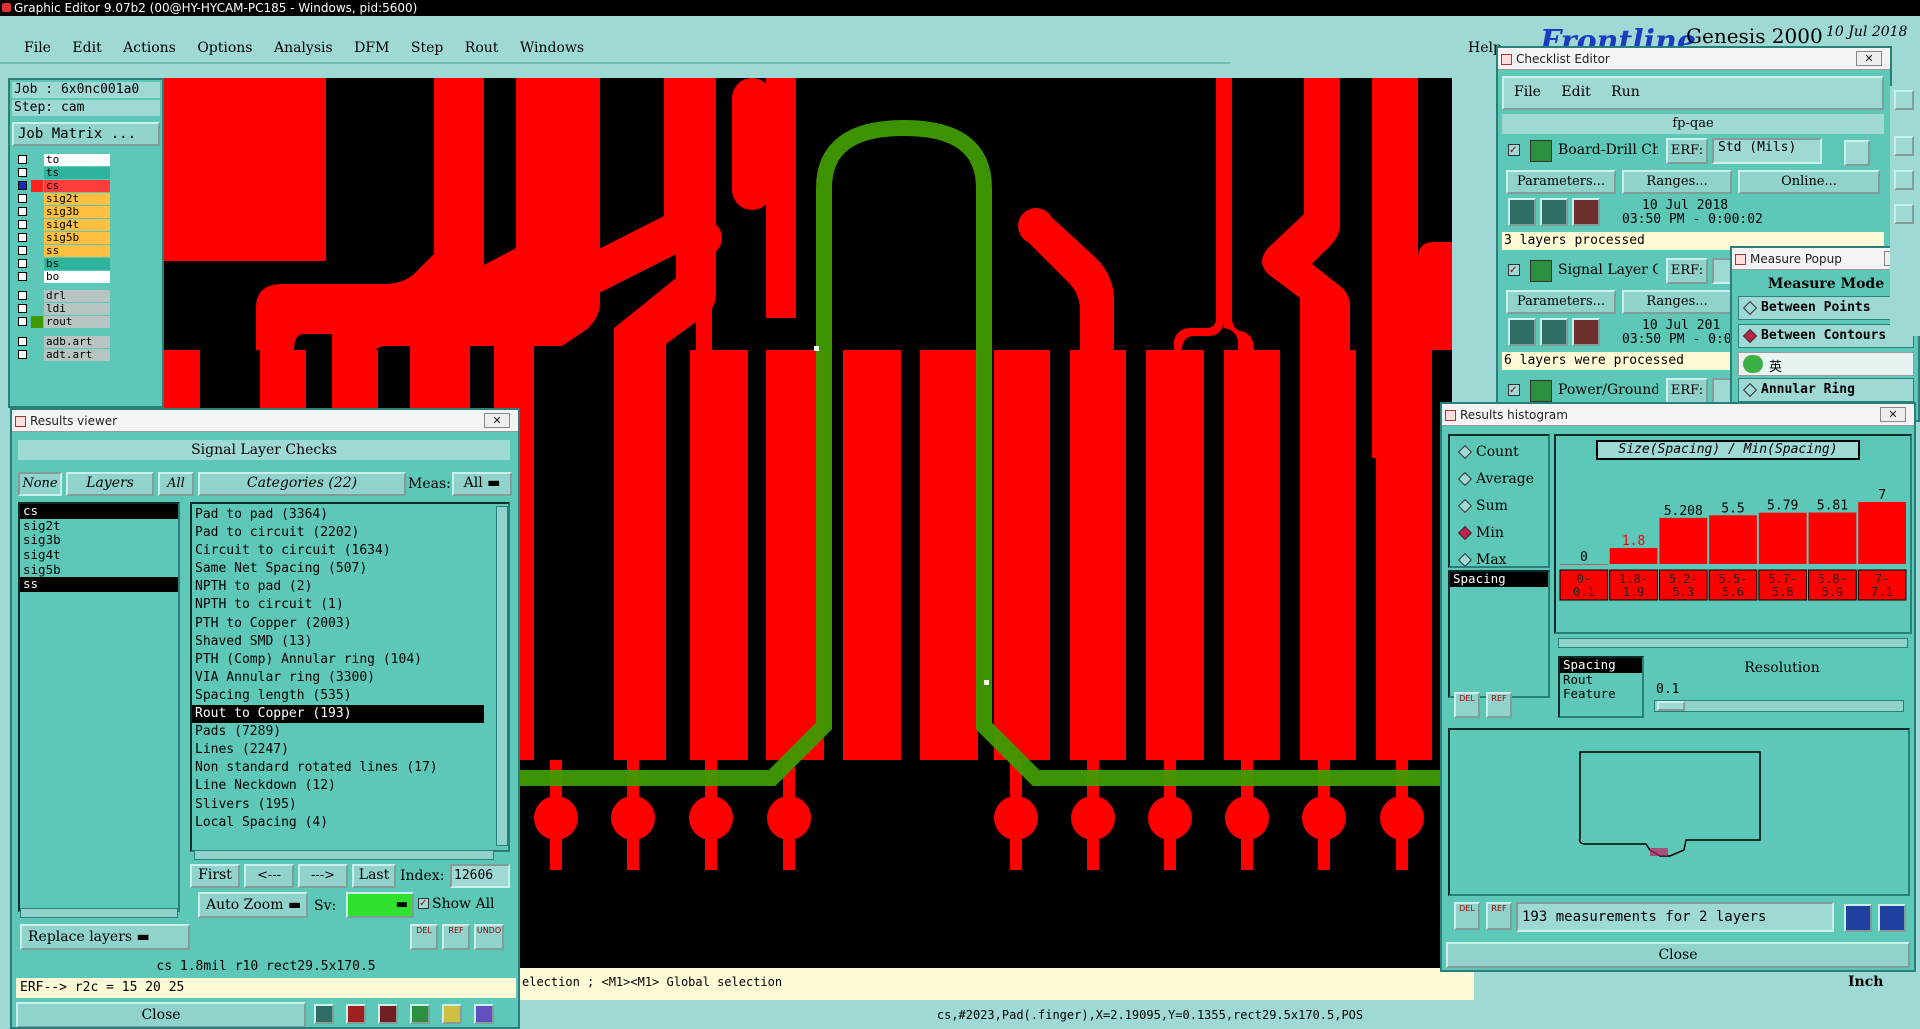 This screenshot has width=1920, height=1029. I want to click on layer-row-ss: ss, so click(64, 251).